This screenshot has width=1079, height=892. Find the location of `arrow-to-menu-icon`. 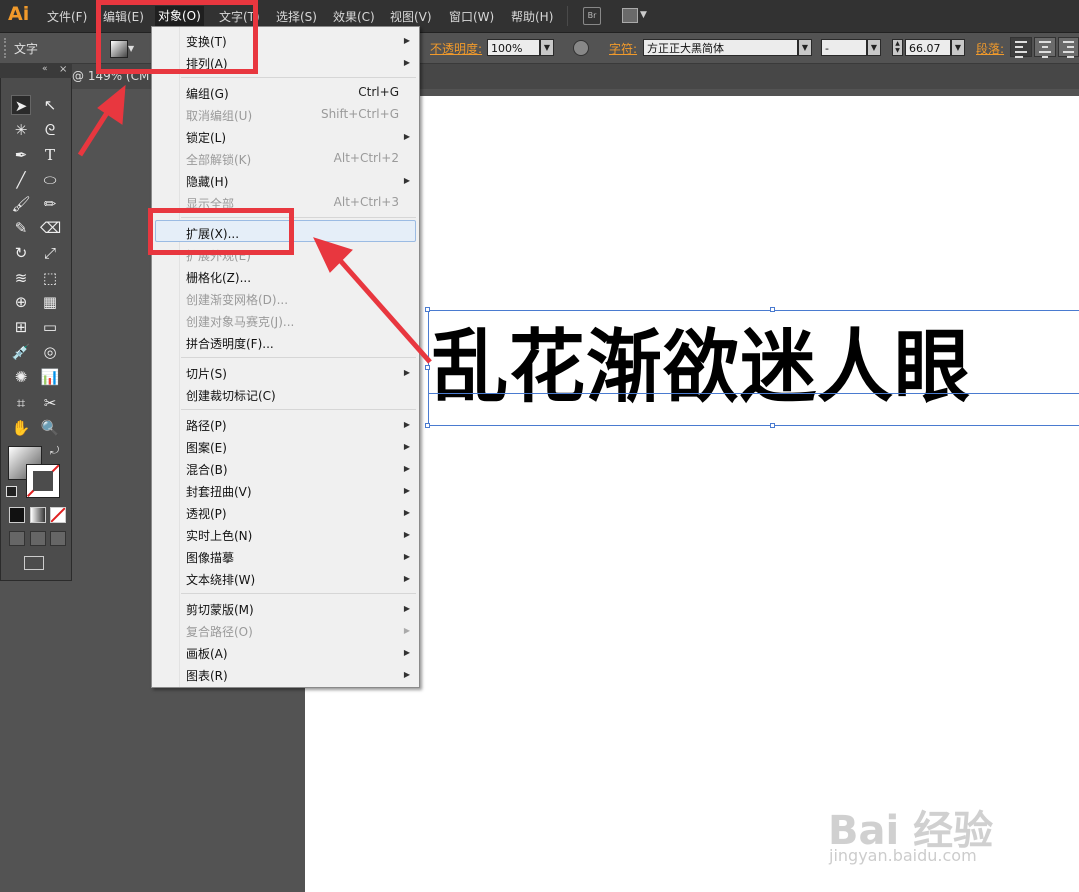

arrow-to-menu-icon is located at coordinates (101, 120).